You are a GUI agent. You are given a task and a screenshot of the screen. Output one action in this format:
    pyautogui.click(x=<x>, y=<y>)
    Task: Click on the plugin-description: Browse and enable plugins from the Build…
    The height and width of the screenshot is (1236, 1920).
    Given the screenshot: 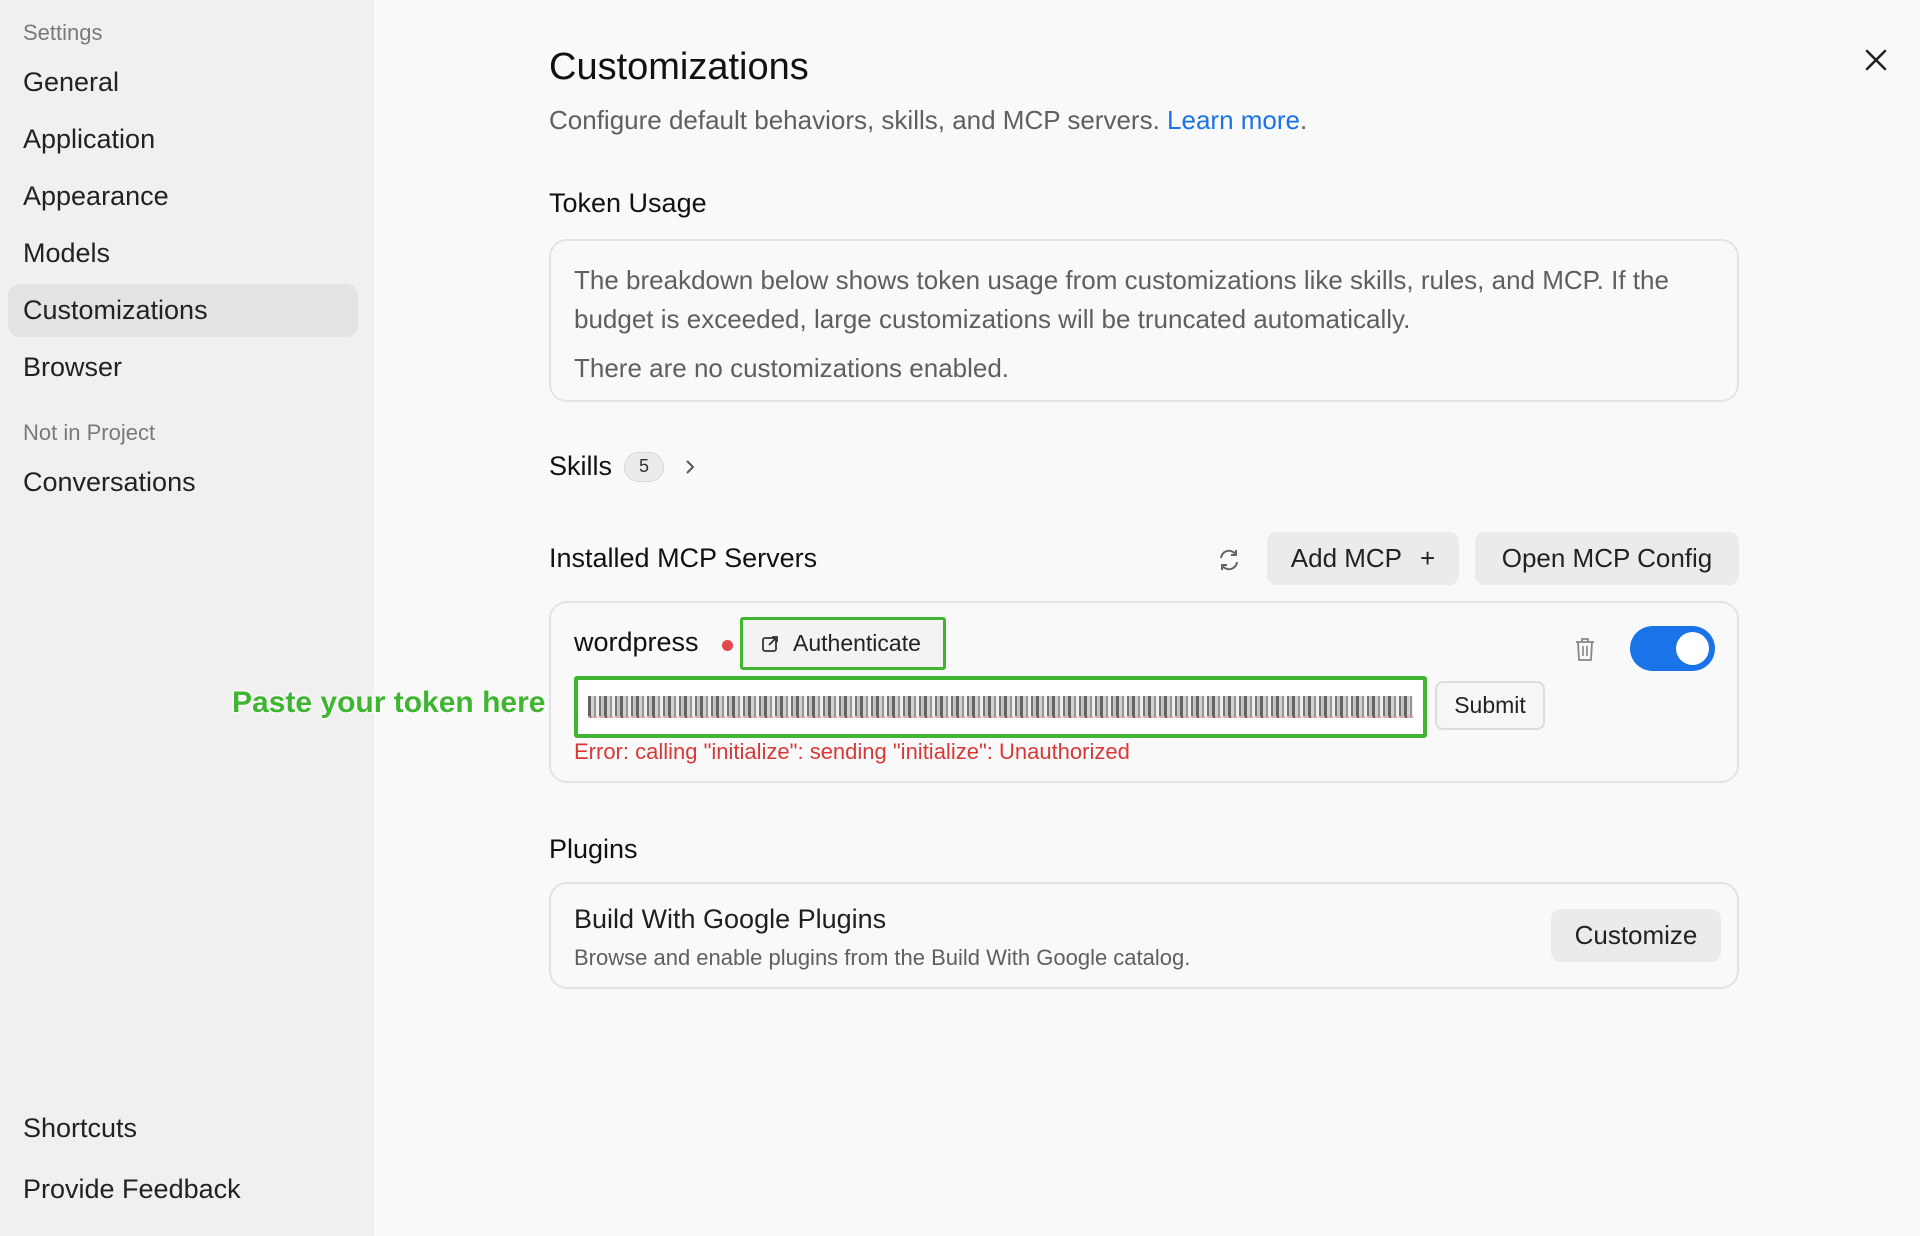 What is the action you would take?
    pyautogui.click(x=882, y=957)
    